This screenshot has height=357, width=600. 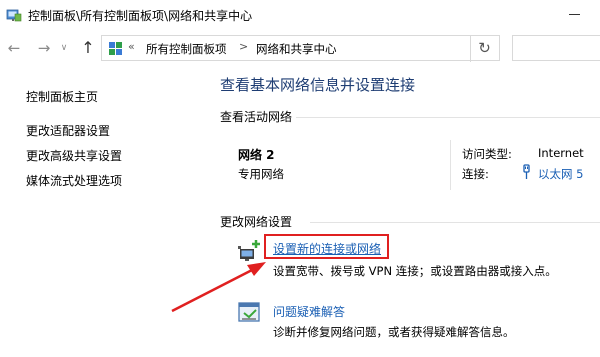 I want to click on sidebar-home-link: 控制面板主页, so click(x=62, y=96).